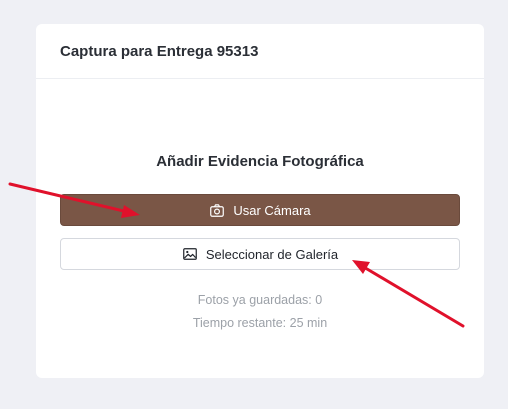  Describe the element at coordinates (260, 323) in the screenshot. I see `time-remaining-text: Tiempo restante: 25 min` at that location.